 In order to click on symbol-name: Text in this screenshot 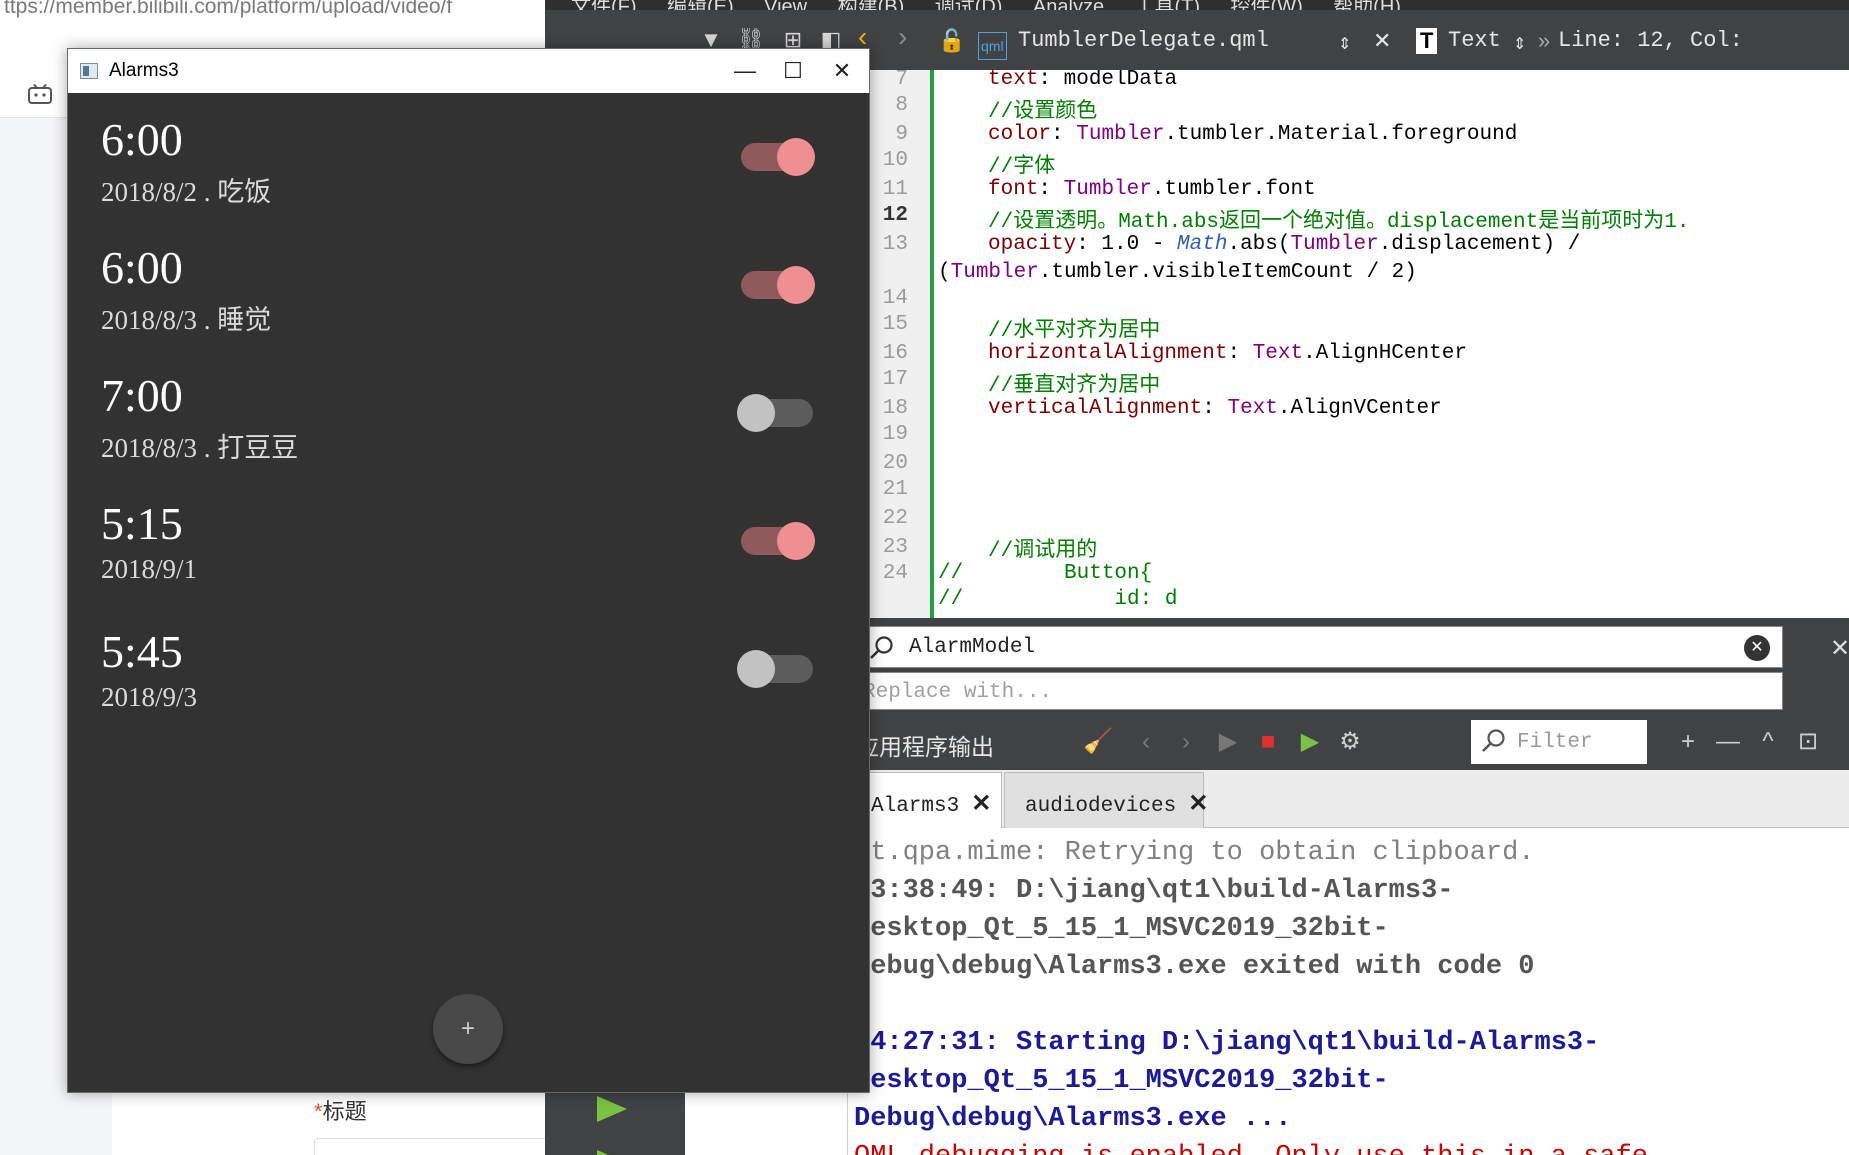, I will do `click(1474, 41)`.